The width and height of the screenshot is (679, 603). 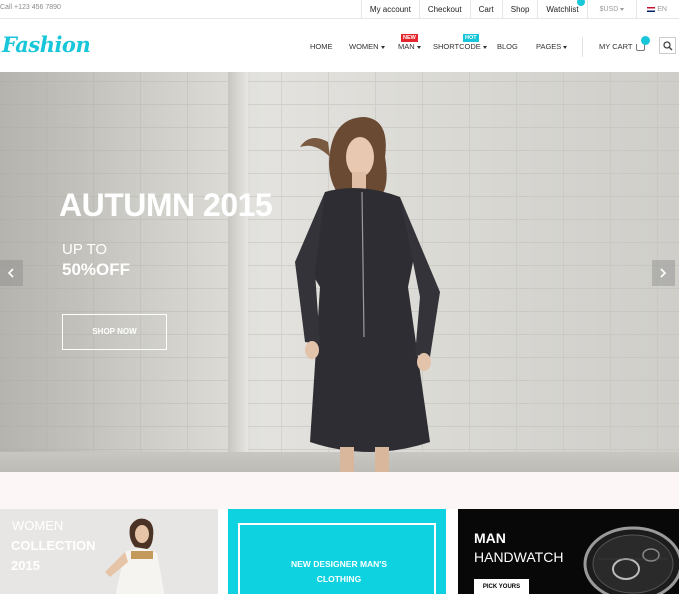 What do you see at coordinates (25, 565) in the screenshot?
I see `women-banner-line3: 2015` at bounding box center [25, 565].